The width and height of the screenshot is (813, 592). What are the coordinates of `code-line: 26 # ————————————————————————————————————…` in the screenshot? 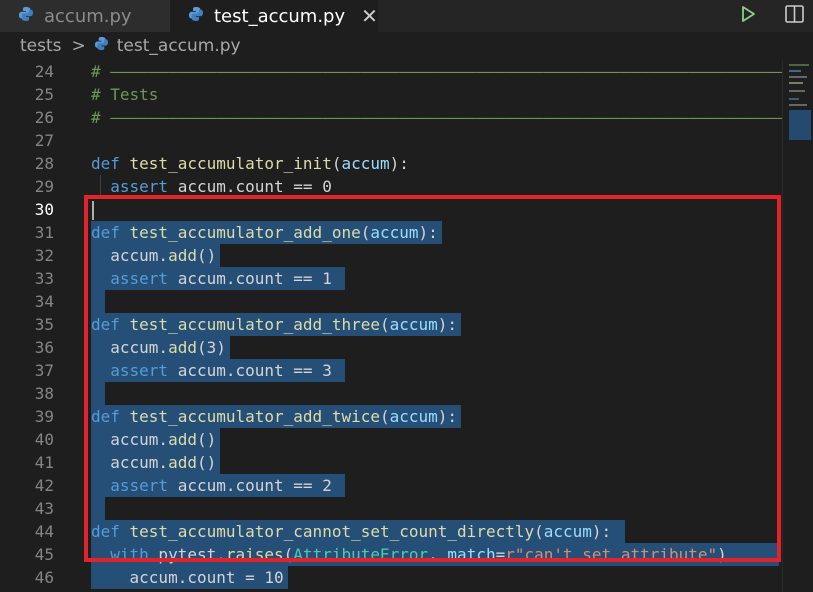 It's located at (391, 117).